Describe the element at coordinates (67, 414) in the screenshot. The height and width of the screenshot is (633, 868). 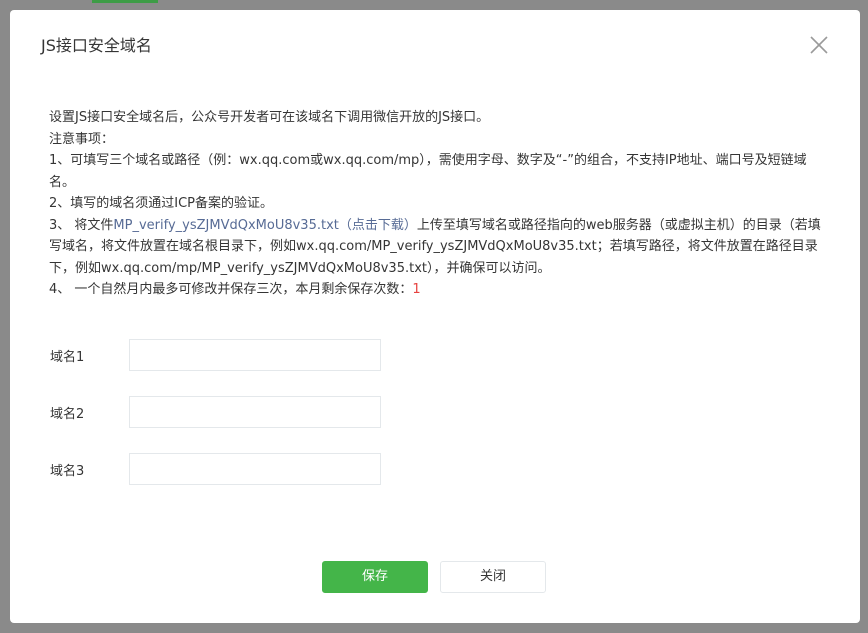
I see `domain-label-2: 域名2` at that location.